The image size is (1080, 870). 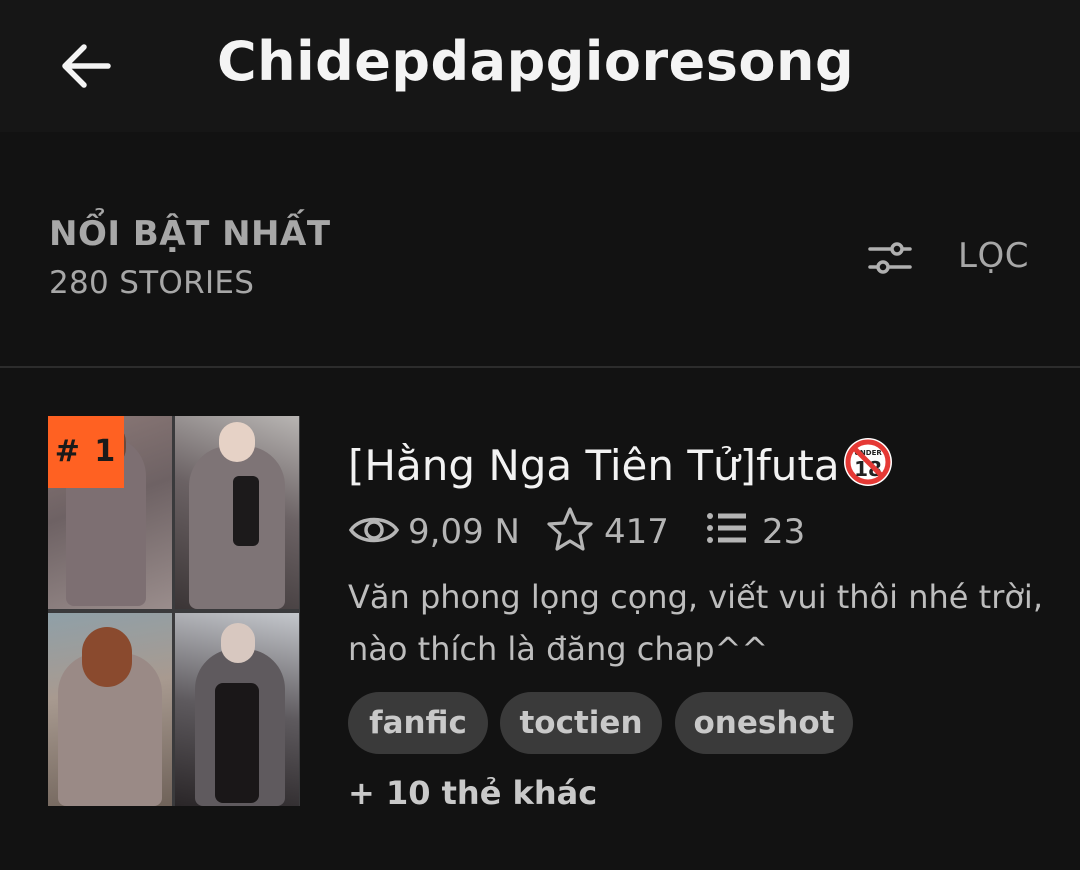 I want to click on tag-chip: fanfic, so click(x=418, y=723).